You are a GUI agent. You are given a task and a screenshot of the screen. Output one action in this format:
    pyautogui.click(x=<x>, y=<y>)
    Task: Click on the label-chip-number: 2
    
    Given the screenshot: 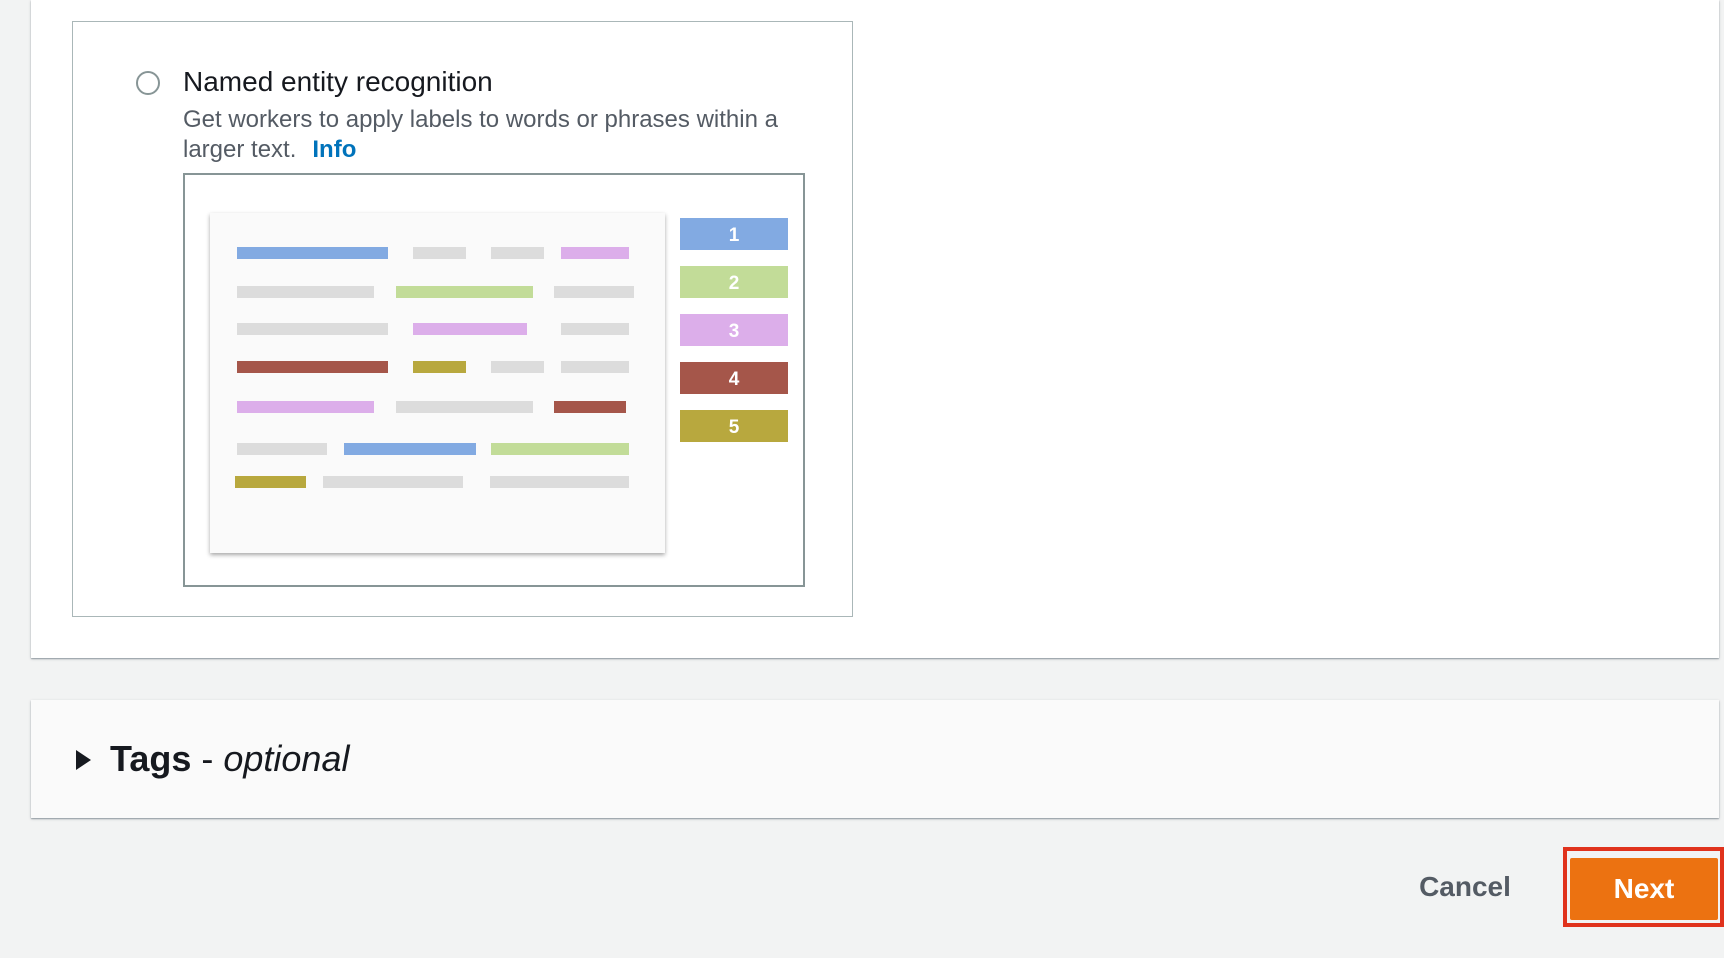 What is the action you would take?
    pyautogui.click(x=734, y=283)
    